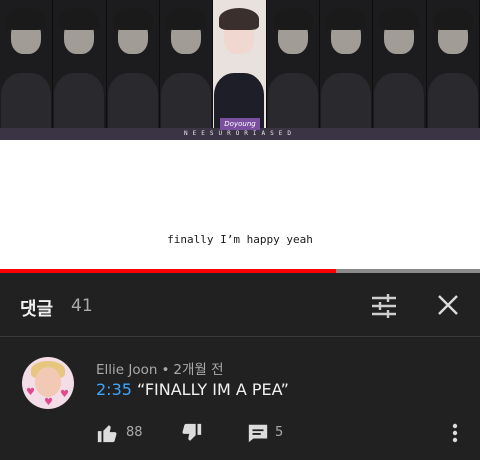 Image resolution: width=480 pixels, height=460 pixels. I want to click on more-vert-icon, so click(455, 433).